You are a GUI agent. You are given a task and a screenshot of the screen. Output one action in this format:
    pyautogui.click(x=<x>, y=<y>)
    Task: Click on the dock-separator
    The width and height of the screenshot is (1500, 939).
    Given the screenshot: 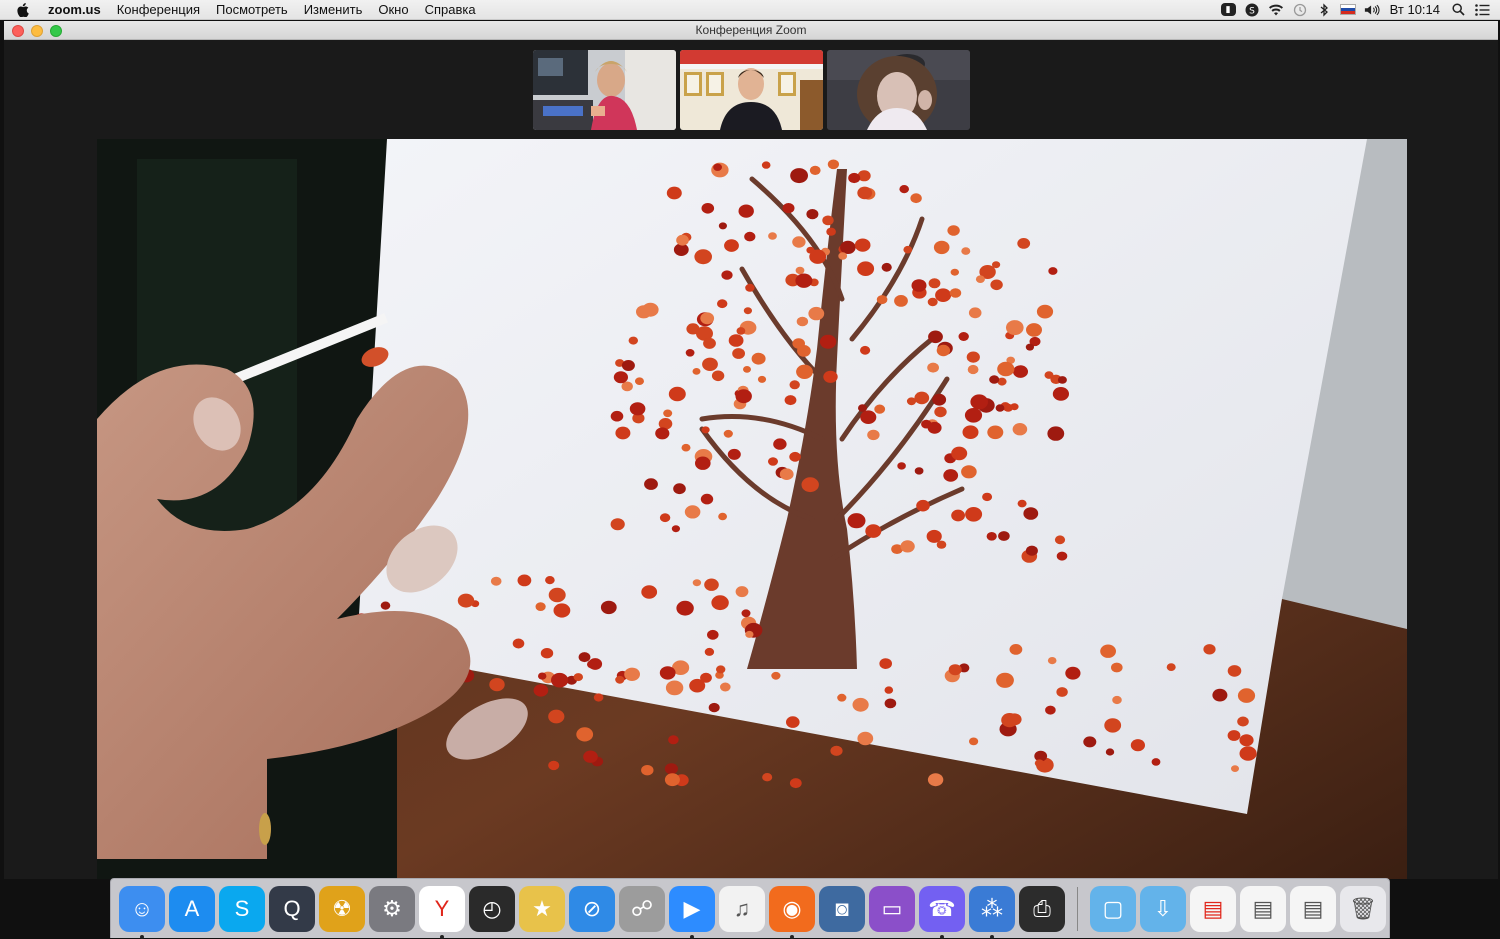 What is the action you would take?
    pyautogui.click(x=1077, y=908)
    